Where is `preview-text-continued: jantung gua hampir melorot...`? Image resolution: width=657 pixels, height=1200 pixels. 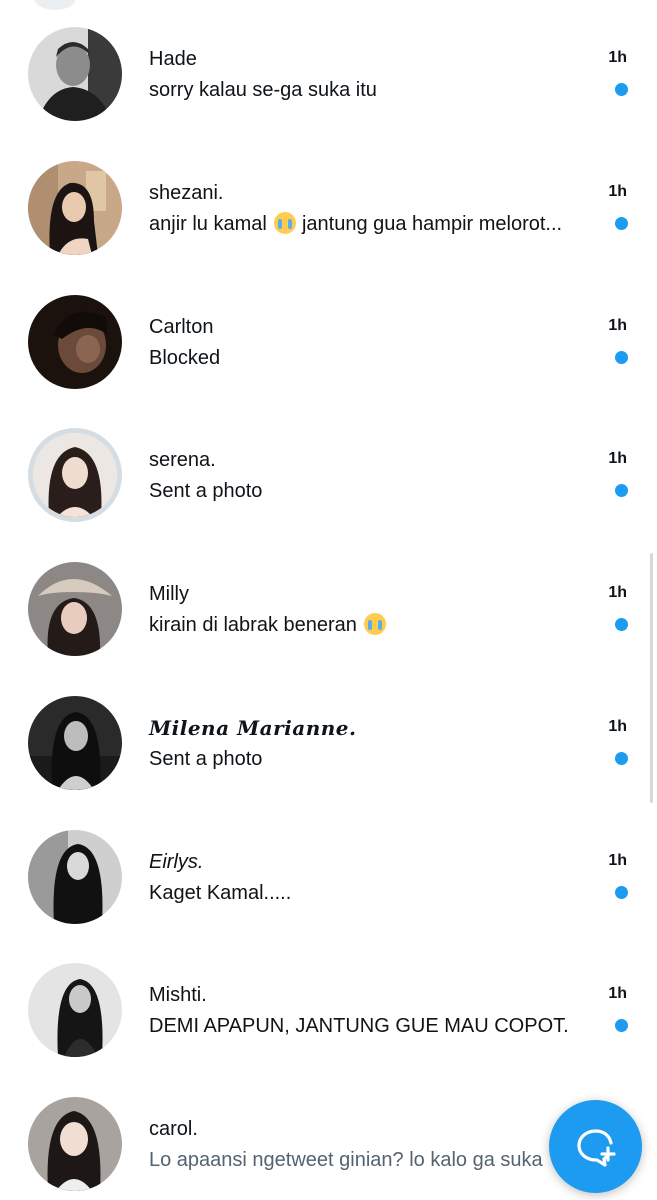
preview-text-continued: jantung gua hampir melorot... is located at coordinates (432, 224).